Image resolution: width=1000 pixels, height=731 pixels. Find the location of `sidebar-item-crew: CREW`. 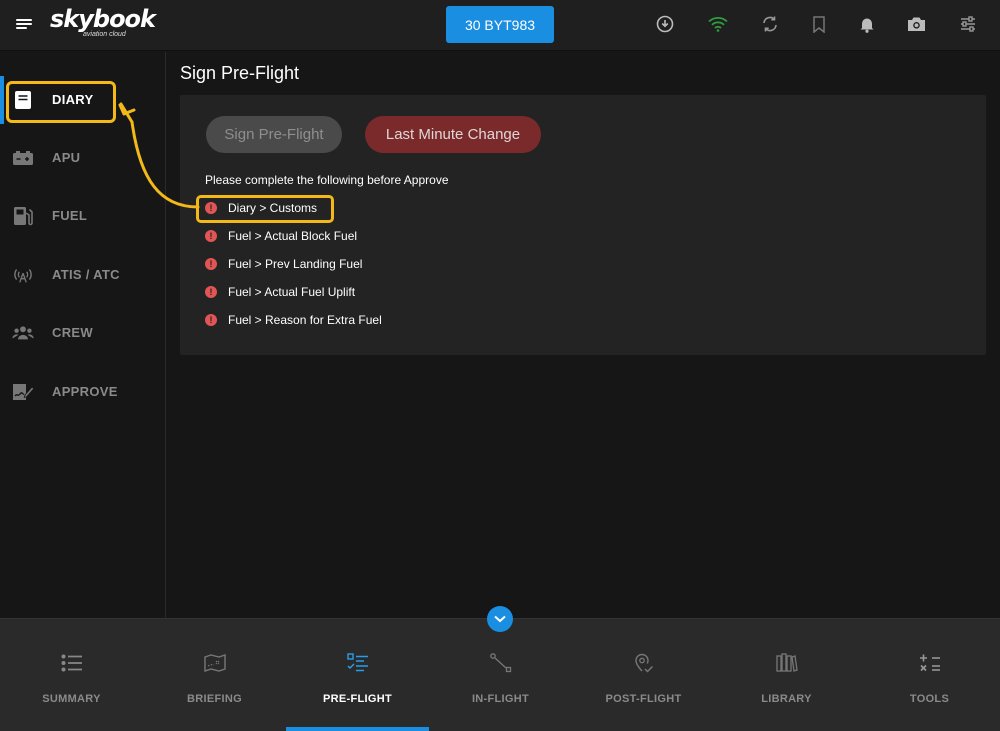

sidebar-item-crew: CREW is located at coordinates (83, 333).